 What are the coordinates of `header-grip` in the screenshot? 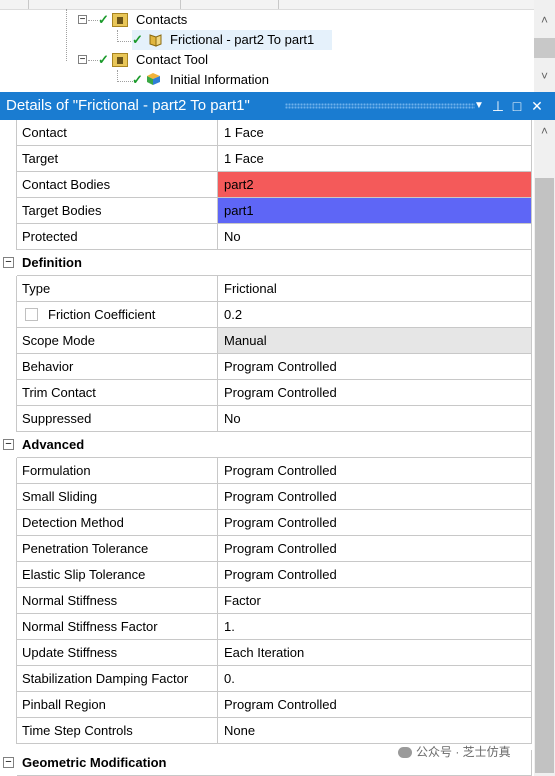 It's located at (380, 106).